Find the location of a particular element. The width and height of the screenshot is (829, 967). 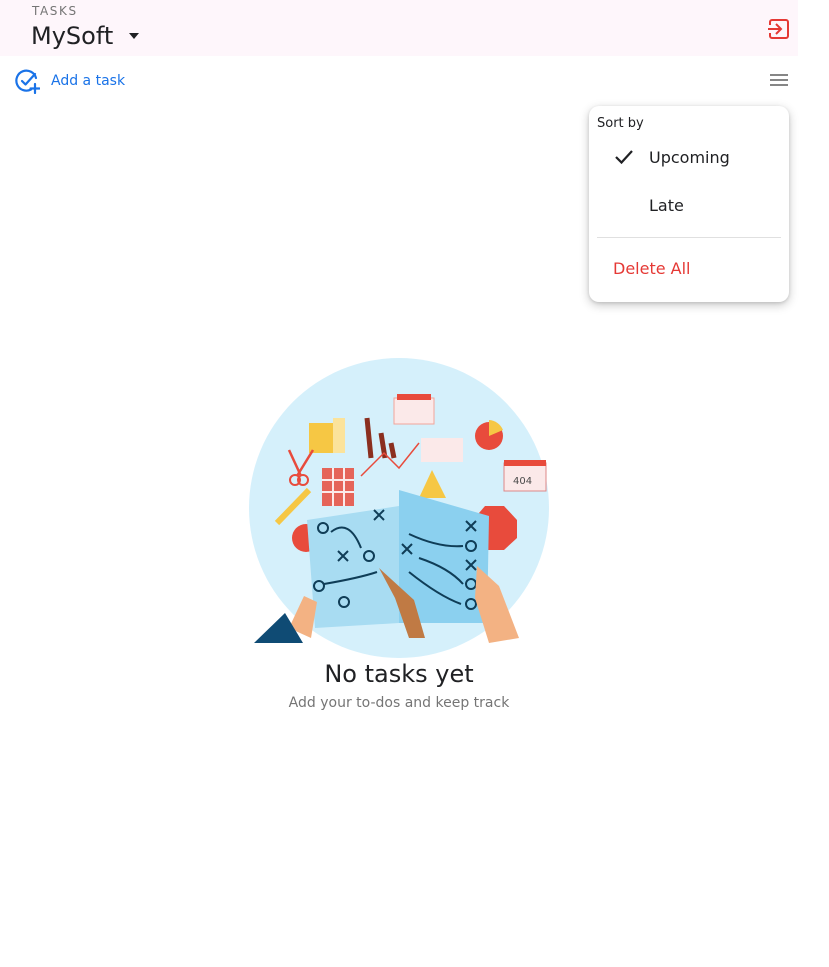

empty-state-subtitle: Add your to-dos and keep track is located at coordinates (399, 703).